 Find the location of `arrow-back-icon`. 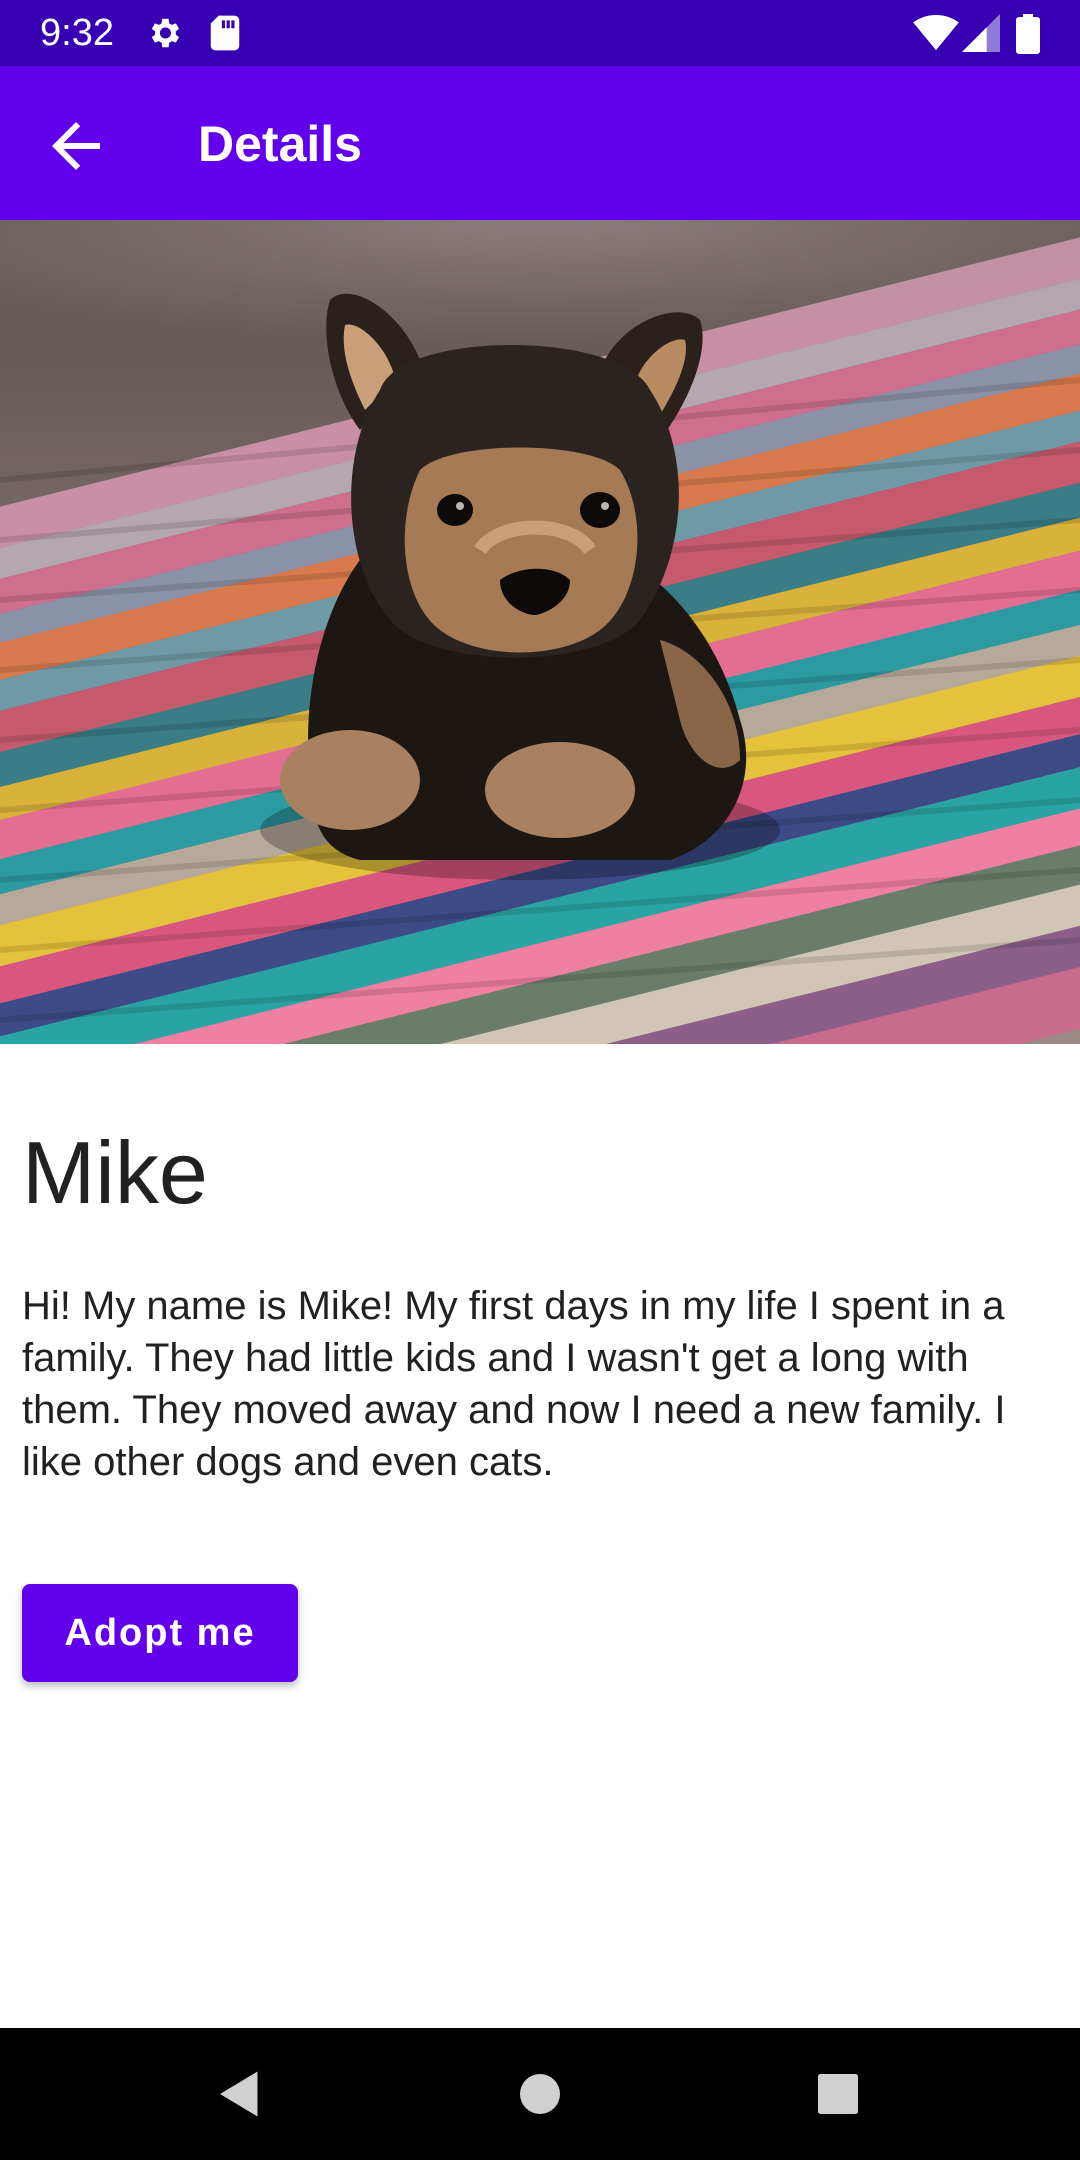

arrow-back-icon is located at coordinates (76, 146).